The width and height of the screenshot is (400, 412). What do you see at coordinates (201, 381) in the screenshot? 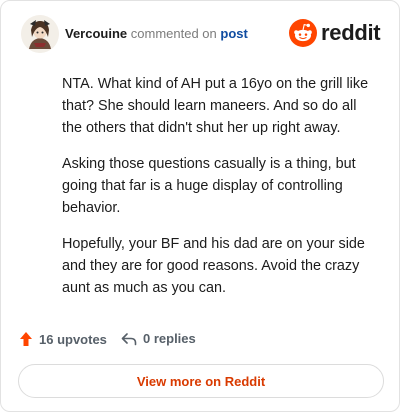
I see `view-more-button: View more on Reddit` at bounding box center [201, 381].